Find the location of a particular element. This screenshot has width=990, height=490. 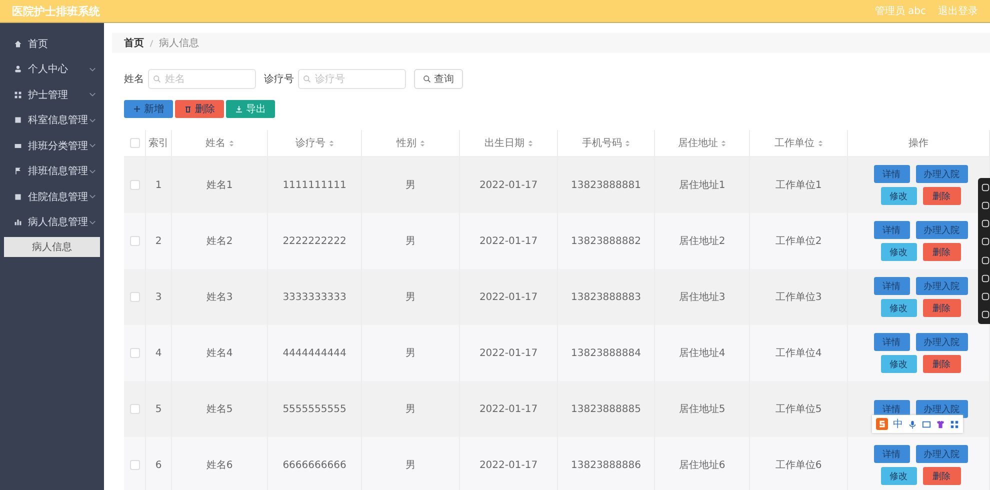

plus-icon is located at coordinates (137, 109).